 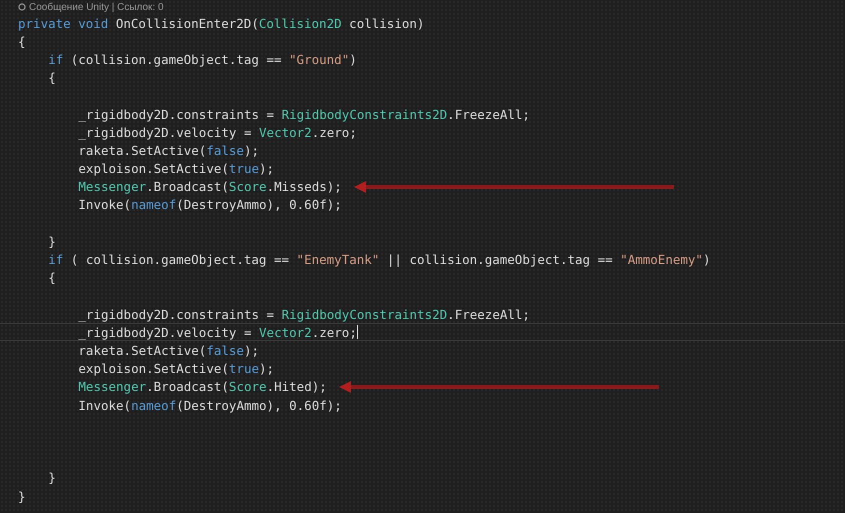 What do you see at coordinates (202, 59) in the screenshot?
I see `code-line: if (collision.gameObject.tag == "Ground")` at bounding box center [202, 59].